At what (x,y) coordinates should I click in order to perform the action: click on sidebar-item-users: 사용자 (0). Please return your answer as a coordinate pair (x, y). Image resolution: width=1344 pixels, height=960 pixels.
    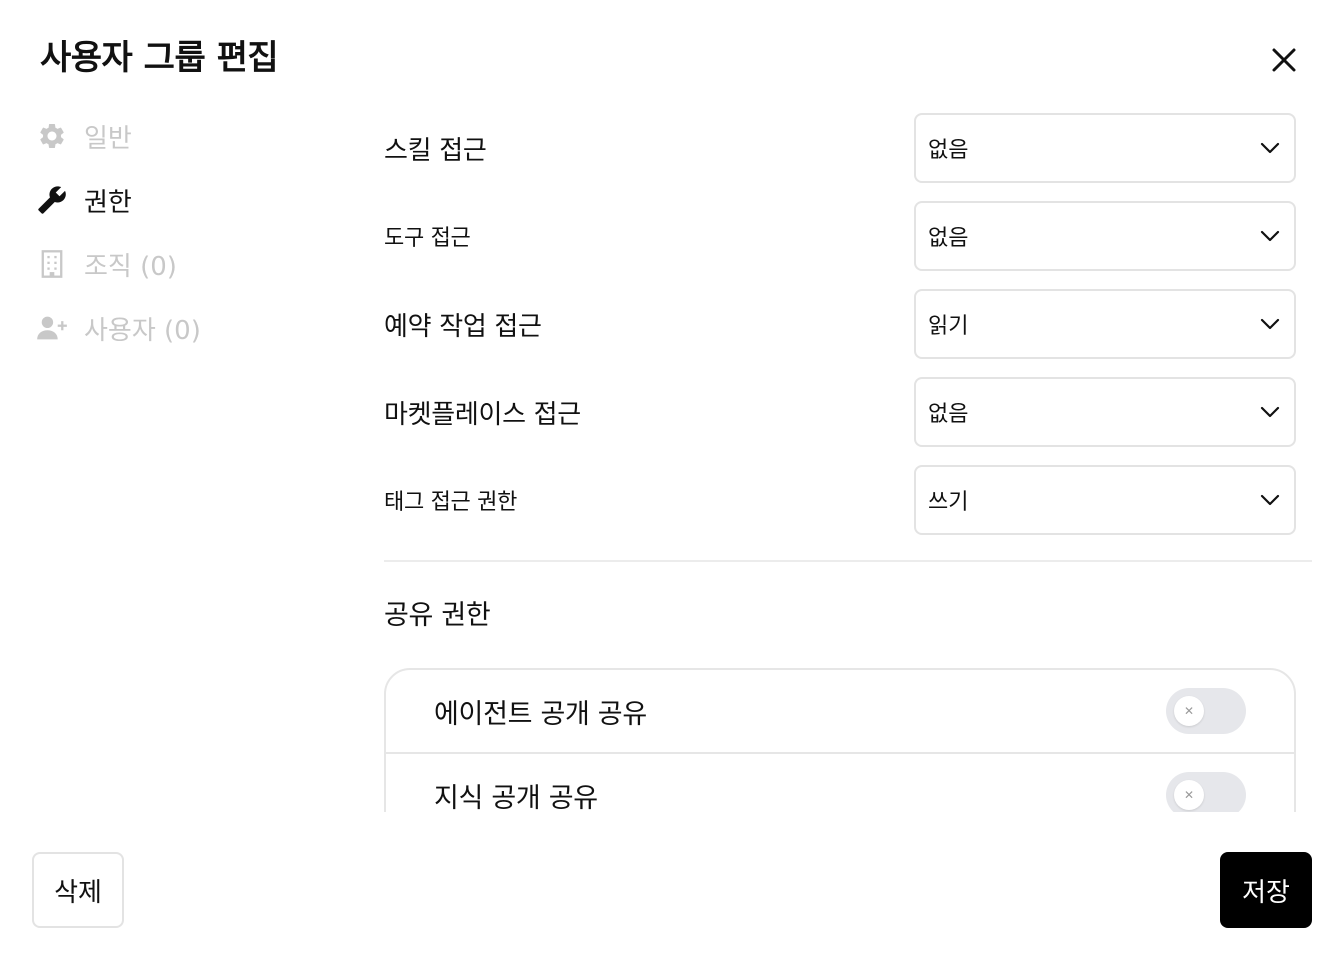
    Looking at the image, I should click on (186, 328).